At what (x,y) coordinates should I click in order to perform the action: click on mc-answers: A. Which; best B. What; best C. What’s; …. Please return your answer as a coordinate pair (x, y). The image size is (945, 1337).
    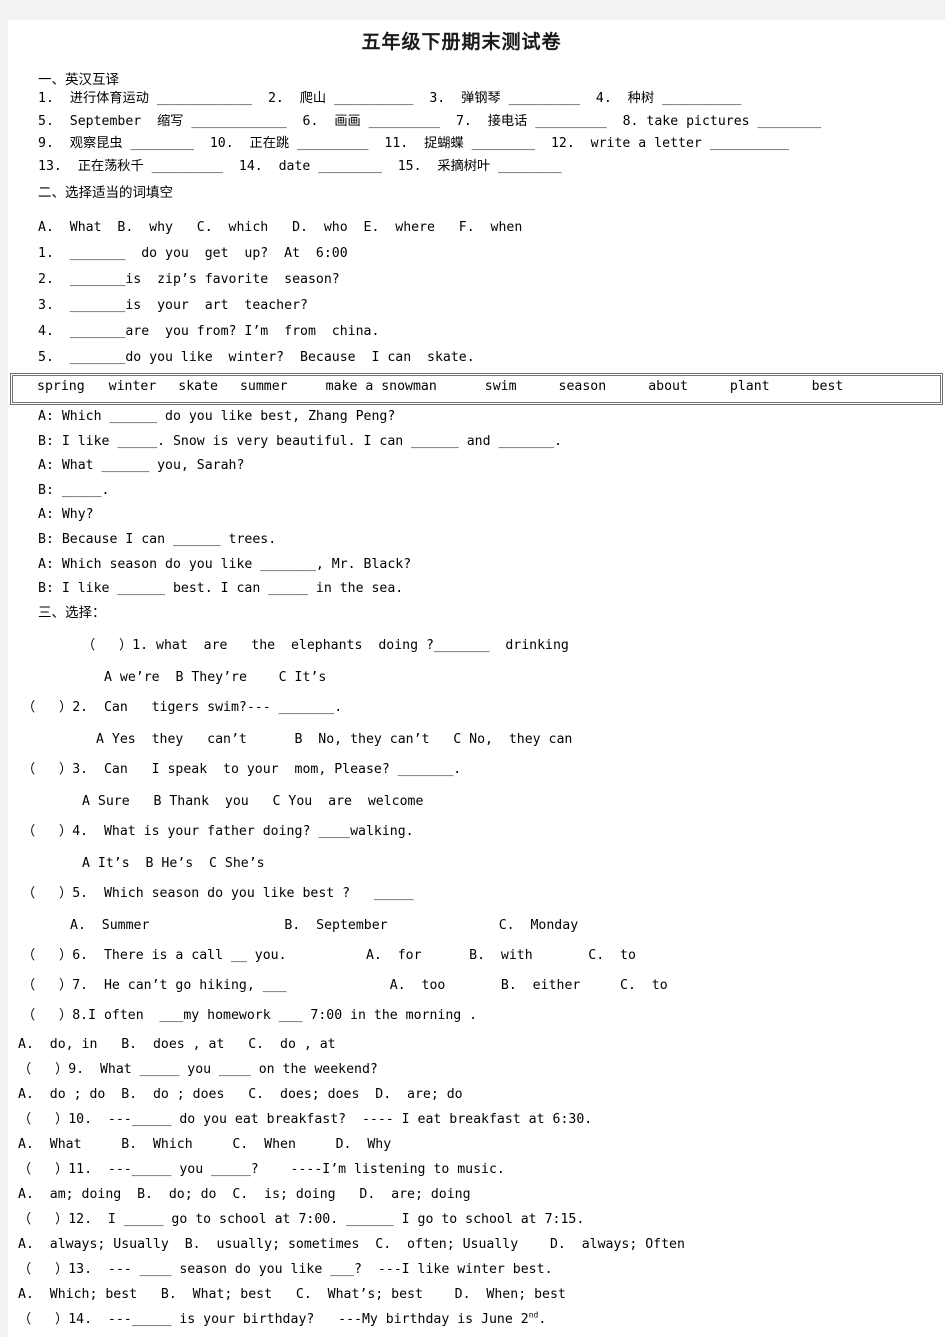
    Looking at the image, I should click on (292, 1294).